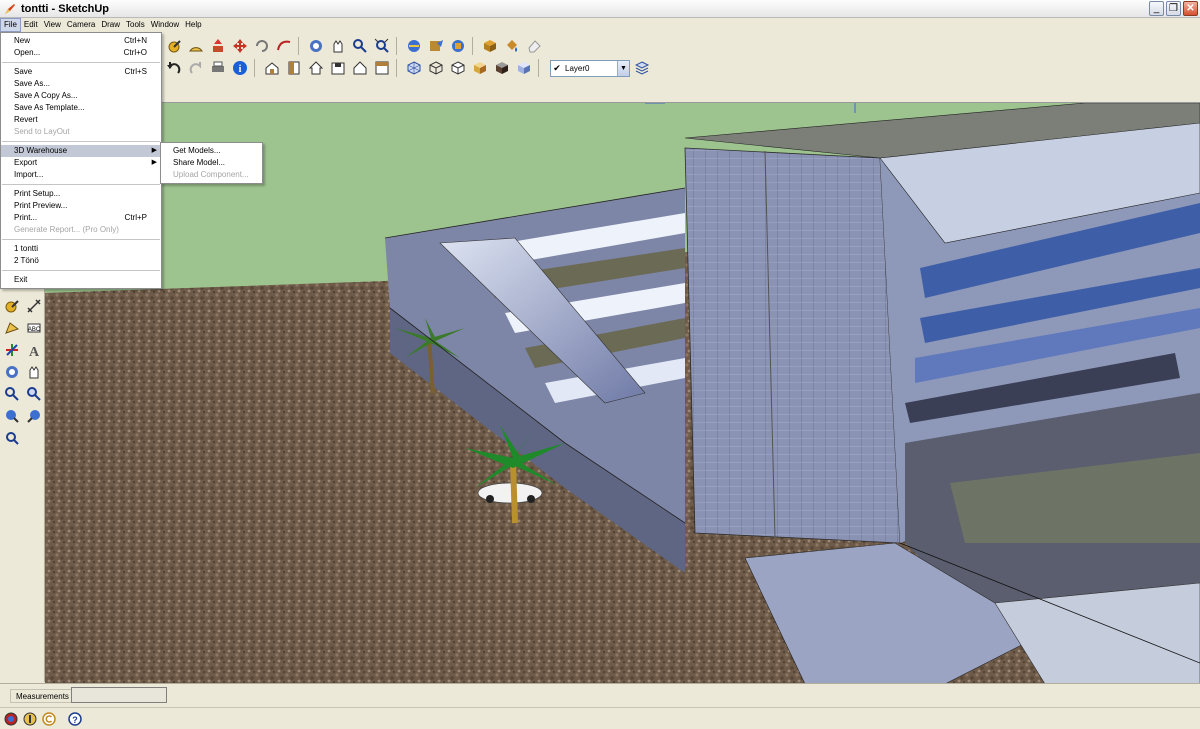 The image size is (1200, 729). What do you see at coordinates (218, 46) in the screenshot?
I see `push-pull-icon` at bounding box center [218, 46].